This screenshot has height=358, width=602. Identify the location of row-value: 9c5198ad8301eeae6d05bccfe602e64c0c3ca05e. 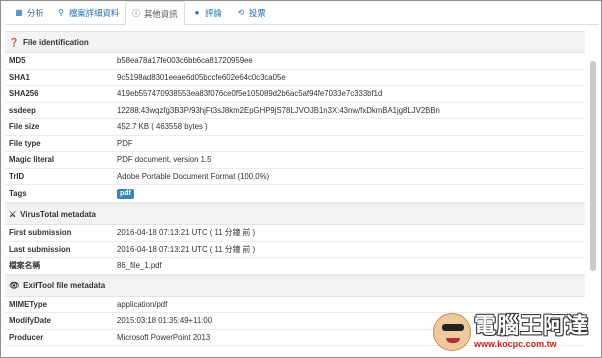
(201, 77).